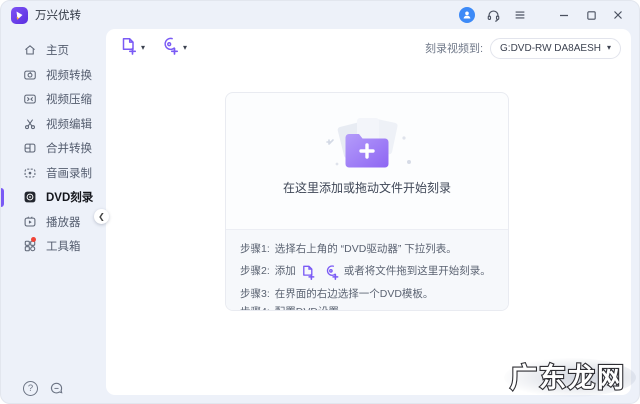 The image size is (640, 404). What do you see at coordinates (30, 197) in the screenshot?
I see `dvd-burn-icon` at bounding box center [30, 197].